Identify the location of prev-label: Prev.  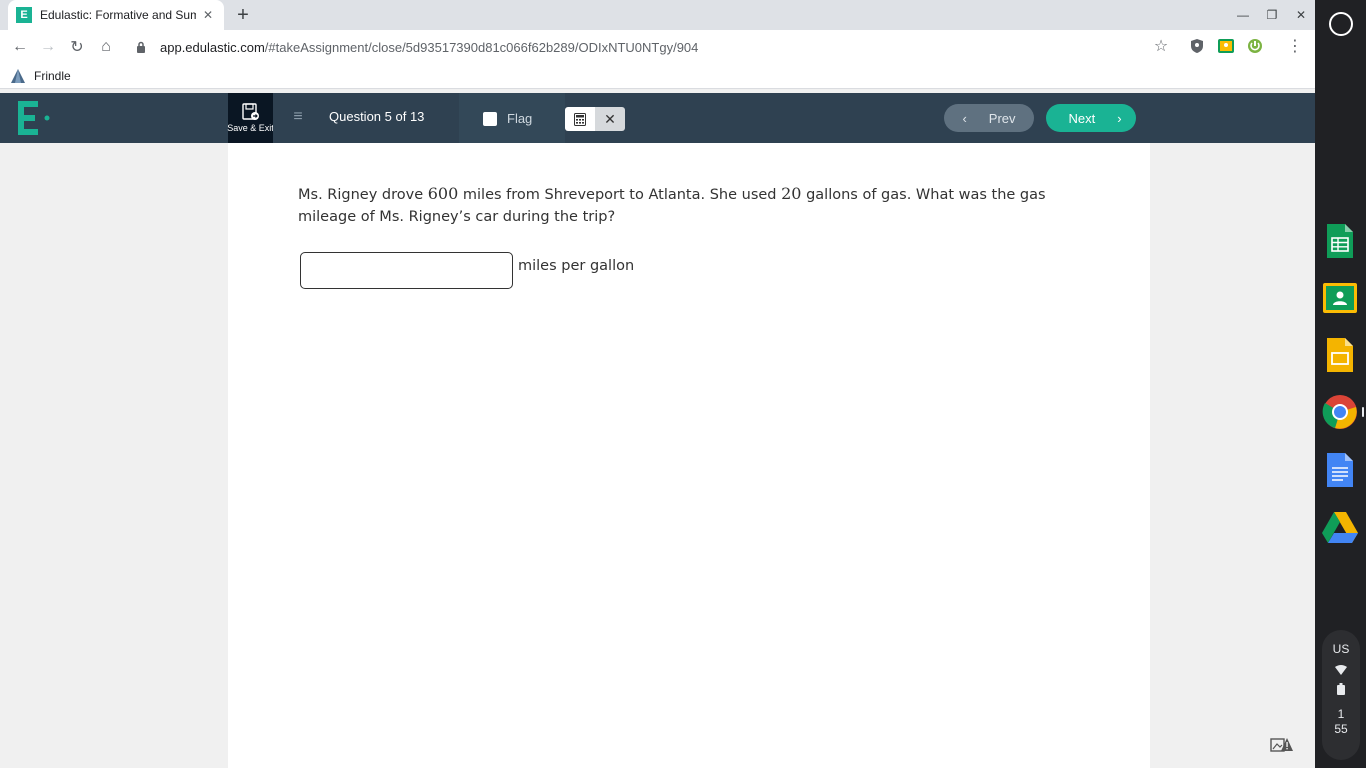
(1002, 118).